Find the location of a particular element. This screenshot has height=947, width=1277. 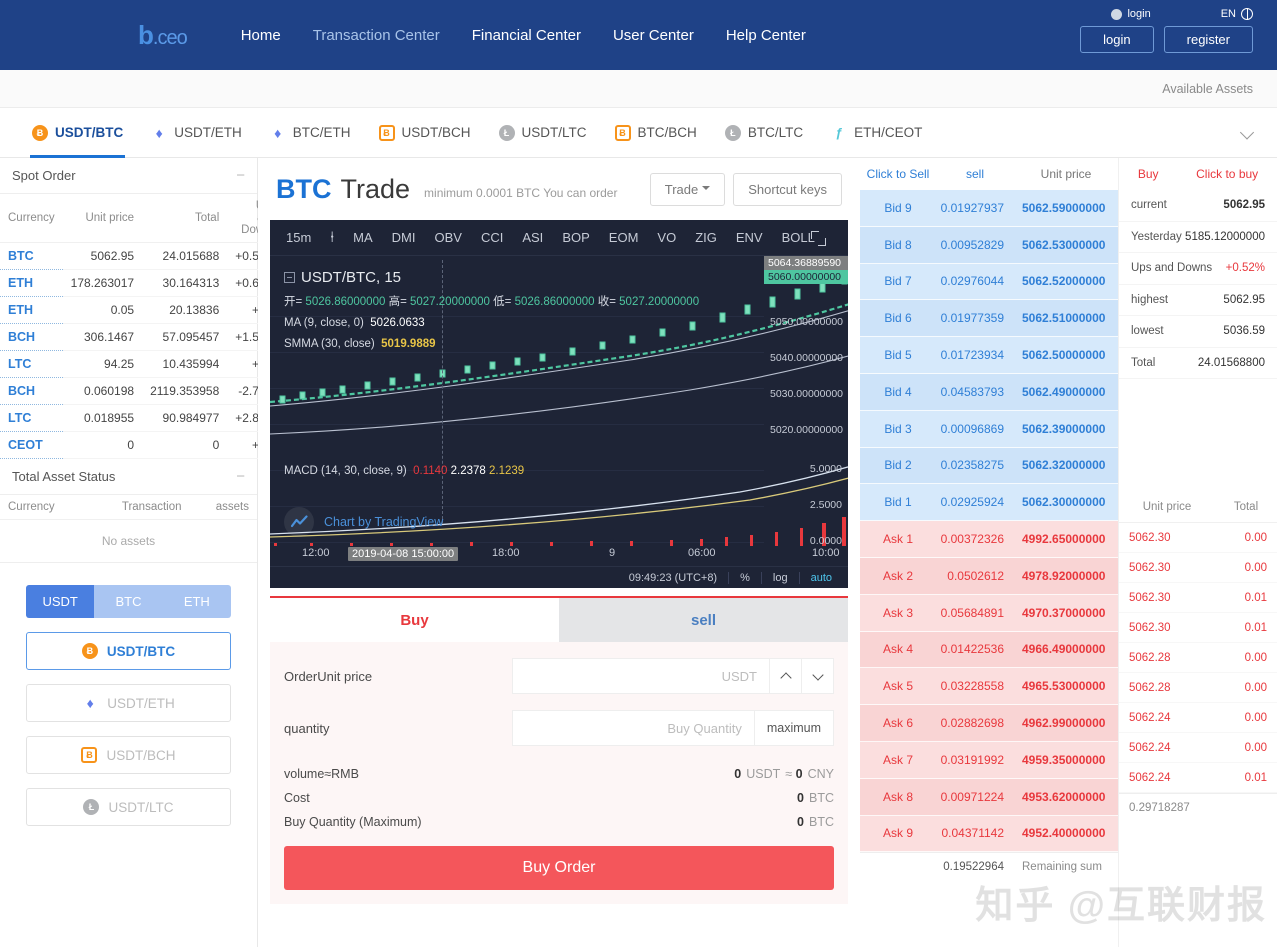

market-tab-1: ♦ USDT/ETH is located at coordinates (196, 133).